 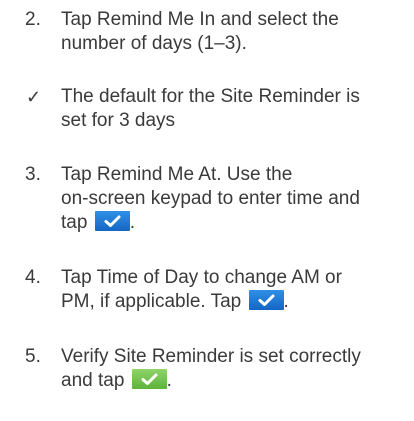 I want to click on text-run: . Use the, so click(x=254, y=174).